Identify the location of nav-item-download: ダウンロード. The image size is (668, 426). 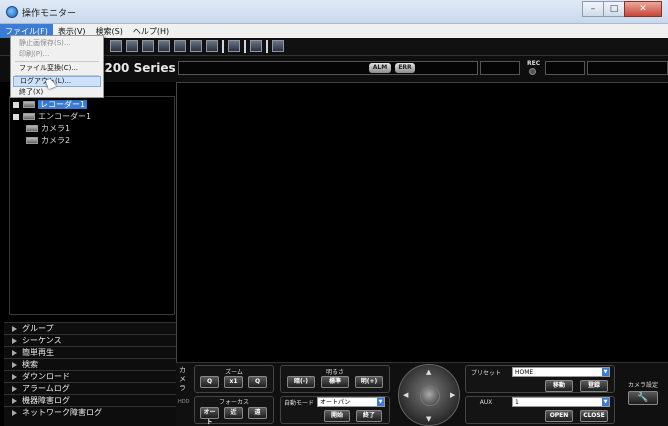
(90, 376).